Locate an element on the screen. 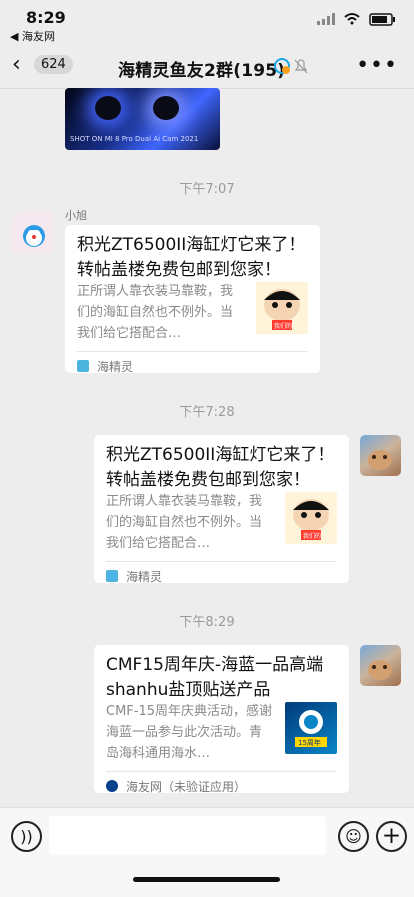 This screenshot has height=897, width=414. article-source: 海友网（未验证应用） is located at coordinates (186, 787).